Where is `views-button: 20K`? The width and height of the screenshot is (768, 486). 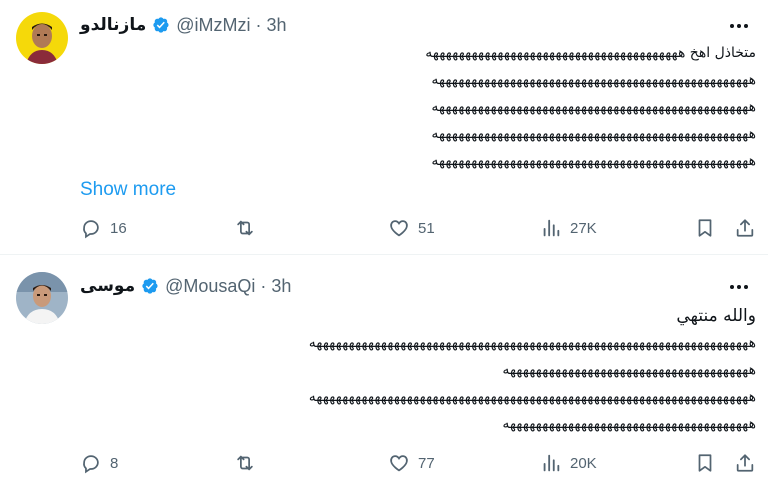
views-button: 20K is located at coordinates (568, 463).